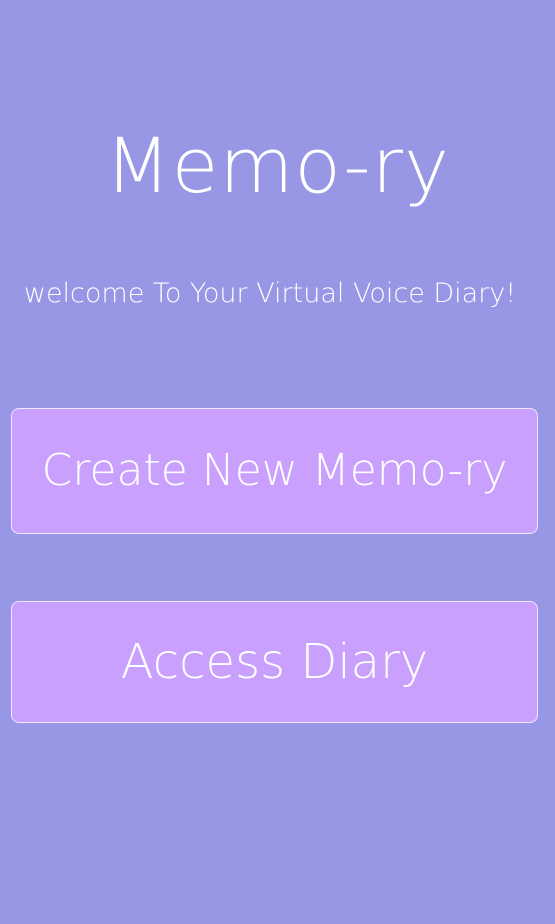  What do you see at coordinates (277, 165) in the screenshot?
I see `app-title: Memo-ry` at bounding box center [277, 165].